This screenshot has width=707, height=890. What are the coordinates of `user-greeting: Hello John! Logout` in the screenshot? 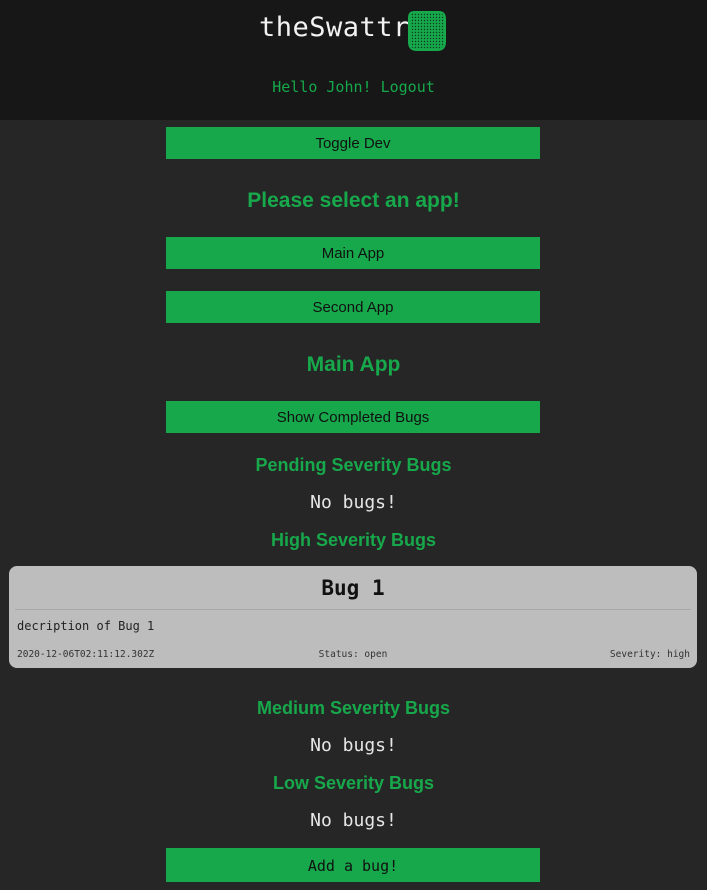 It's located at (353, 87).